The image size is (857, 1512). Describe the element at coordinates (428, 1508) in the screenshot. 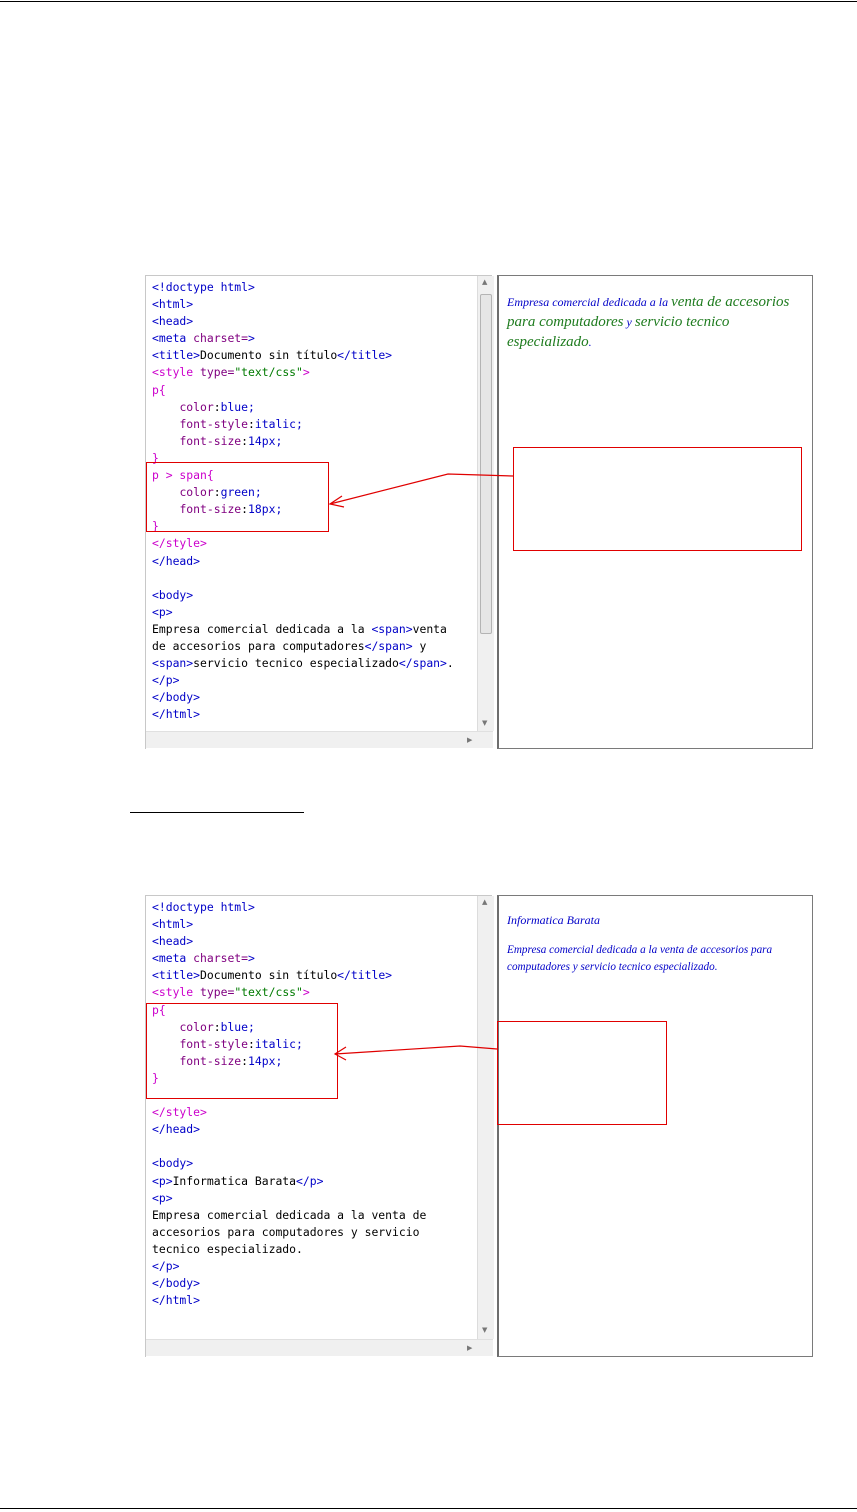

I see `page-bottom-rule` at that location.